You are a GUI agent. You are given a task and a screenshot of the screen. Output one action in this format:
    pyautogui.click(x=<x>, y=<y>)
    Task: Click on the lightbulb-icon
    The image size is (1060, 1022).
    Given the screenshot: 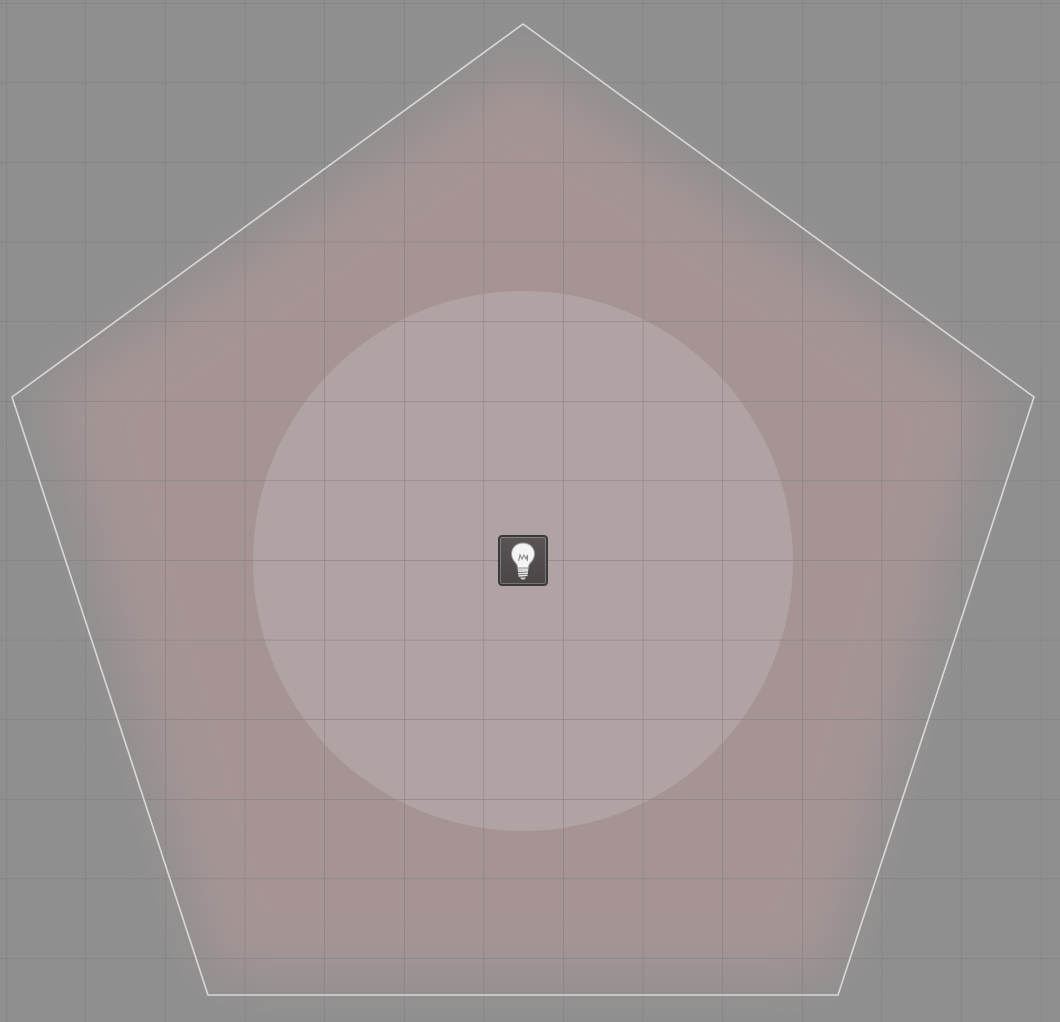 What is the action you would take?
    pyautogui.click(x=523, y=561)
    